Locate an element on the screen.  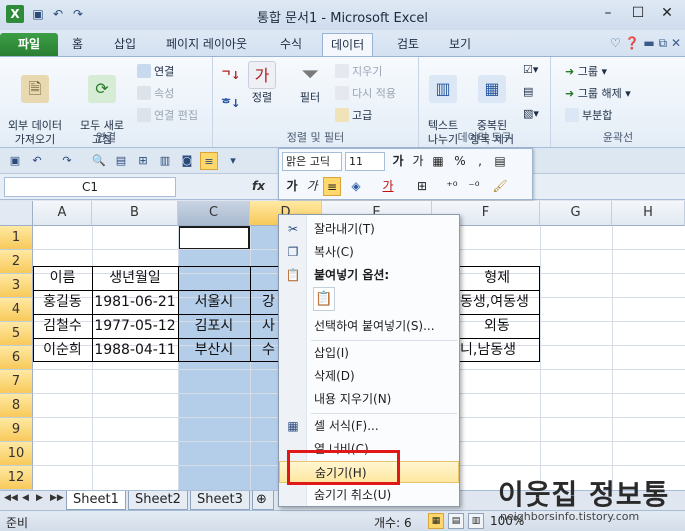
edit-links-button: 연결 편집 is located at coordinates (167, 115).